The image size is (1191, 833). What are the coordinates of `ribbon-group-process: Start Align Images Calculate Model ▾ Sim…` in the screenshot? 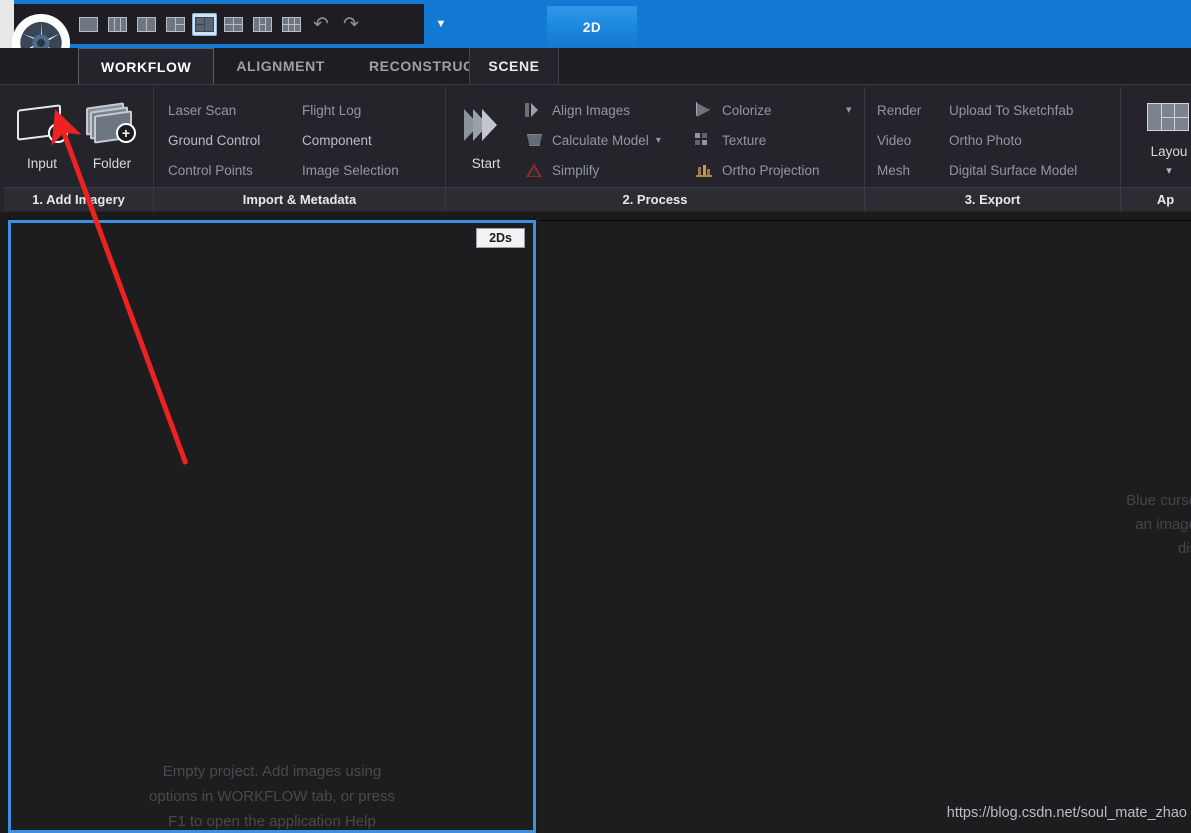 It's located at (655, 149).